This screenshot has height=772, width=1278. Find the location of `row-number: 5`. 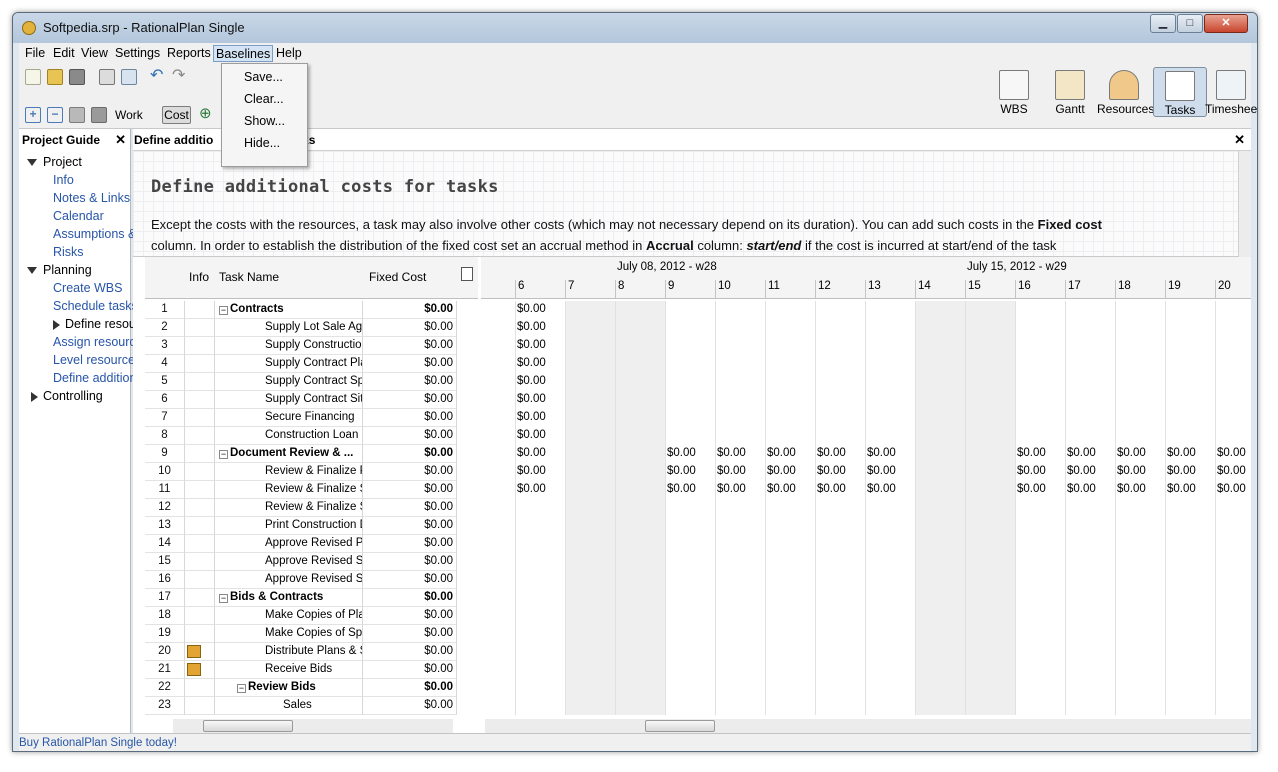

row-number: 5 is located at coordinates (165, 382).